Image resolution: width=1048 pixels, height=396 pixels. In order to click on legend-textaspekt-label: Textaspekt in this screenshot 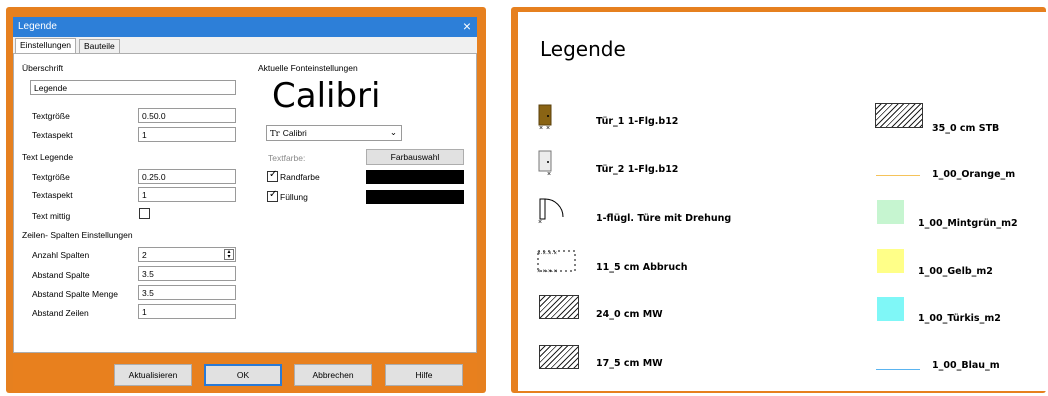, I will do `click(52, 195)`.